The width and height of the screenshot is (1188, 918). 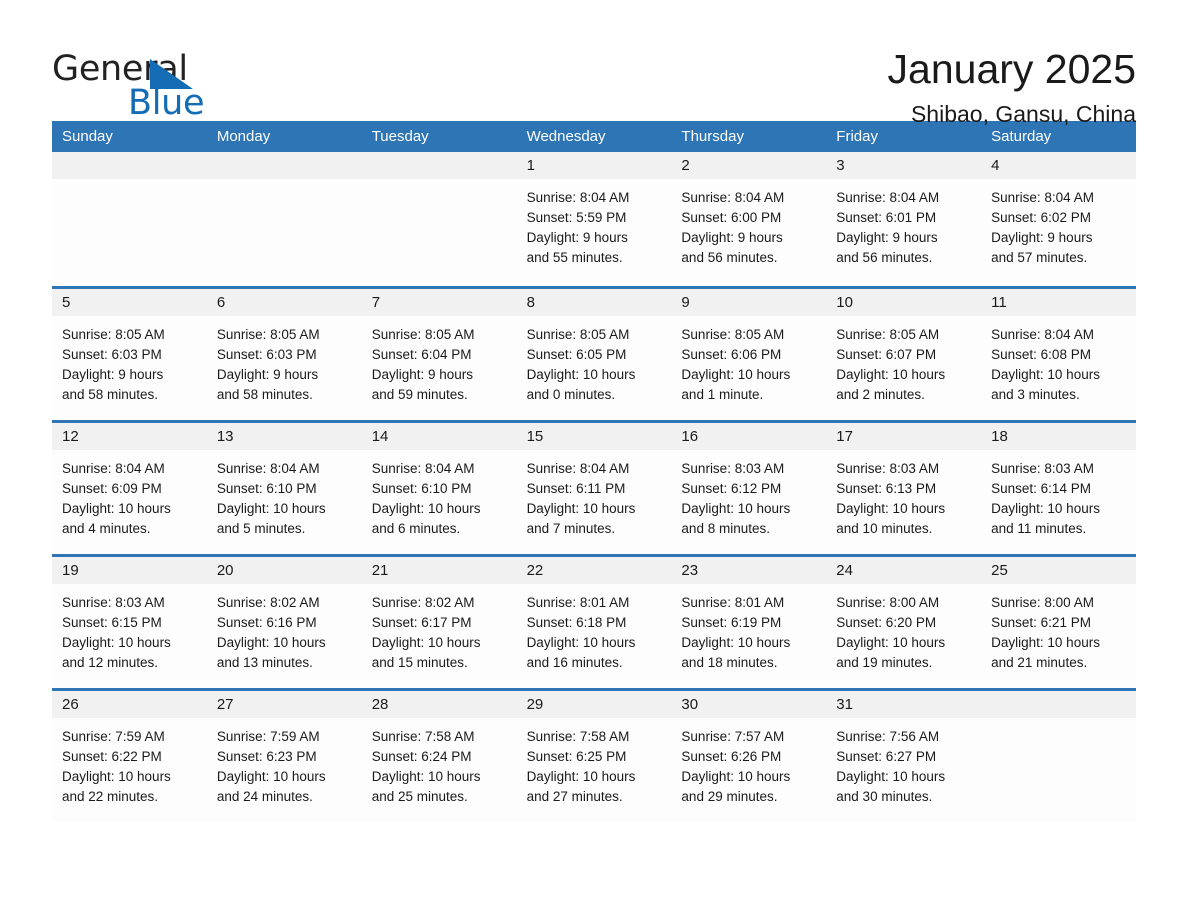 I want to click on day-detail-line: Sunset: 6:14 PM, so click(x=1041, y=488).